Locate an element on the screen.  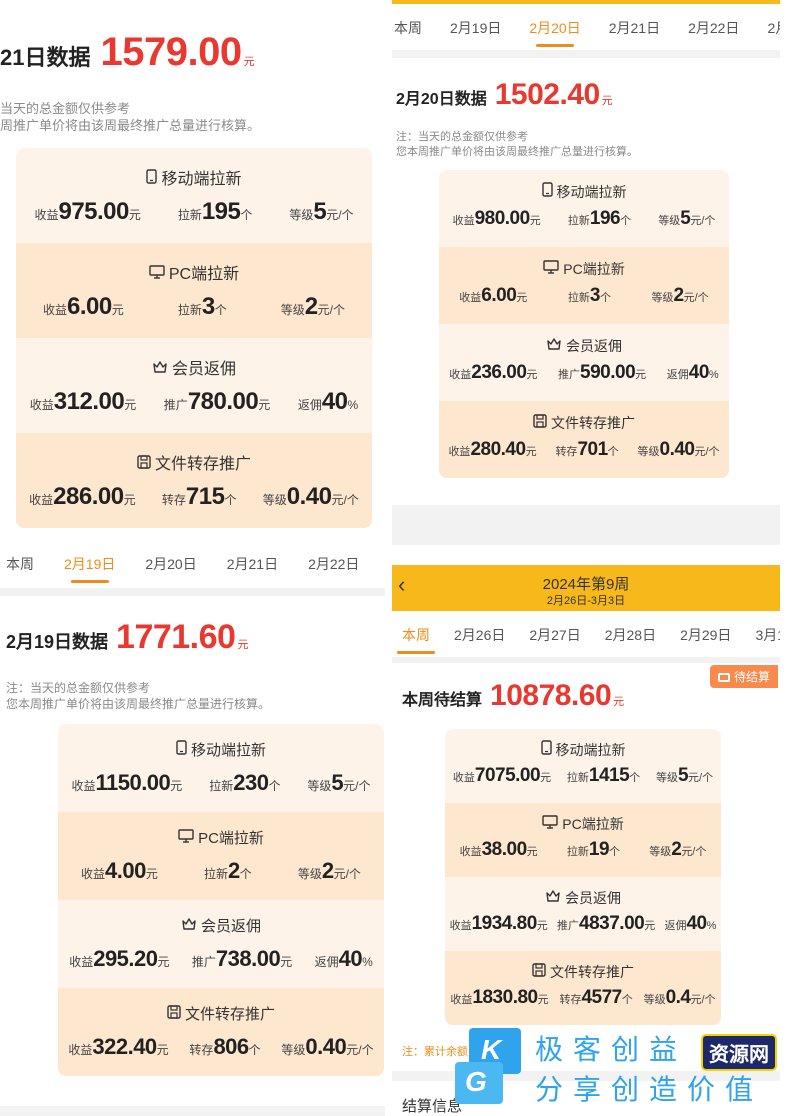
disclaimer-note: 当天的总金额仅供参考 周推广单价将由该周最终推广总量进行核算。 is located at coordinates (130, 117).